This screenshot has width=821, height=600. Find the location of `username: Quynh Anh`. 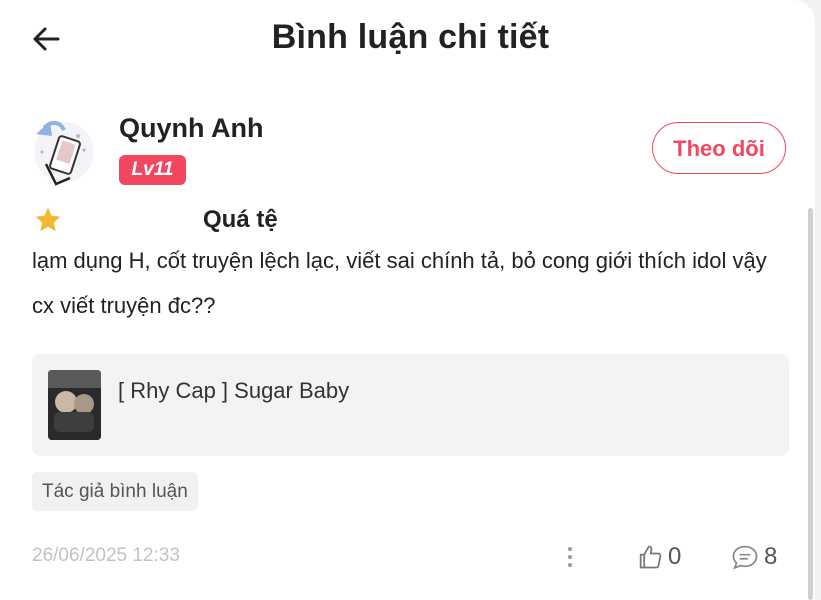

username: Quynh Anh is located at coordinates (191, 128).